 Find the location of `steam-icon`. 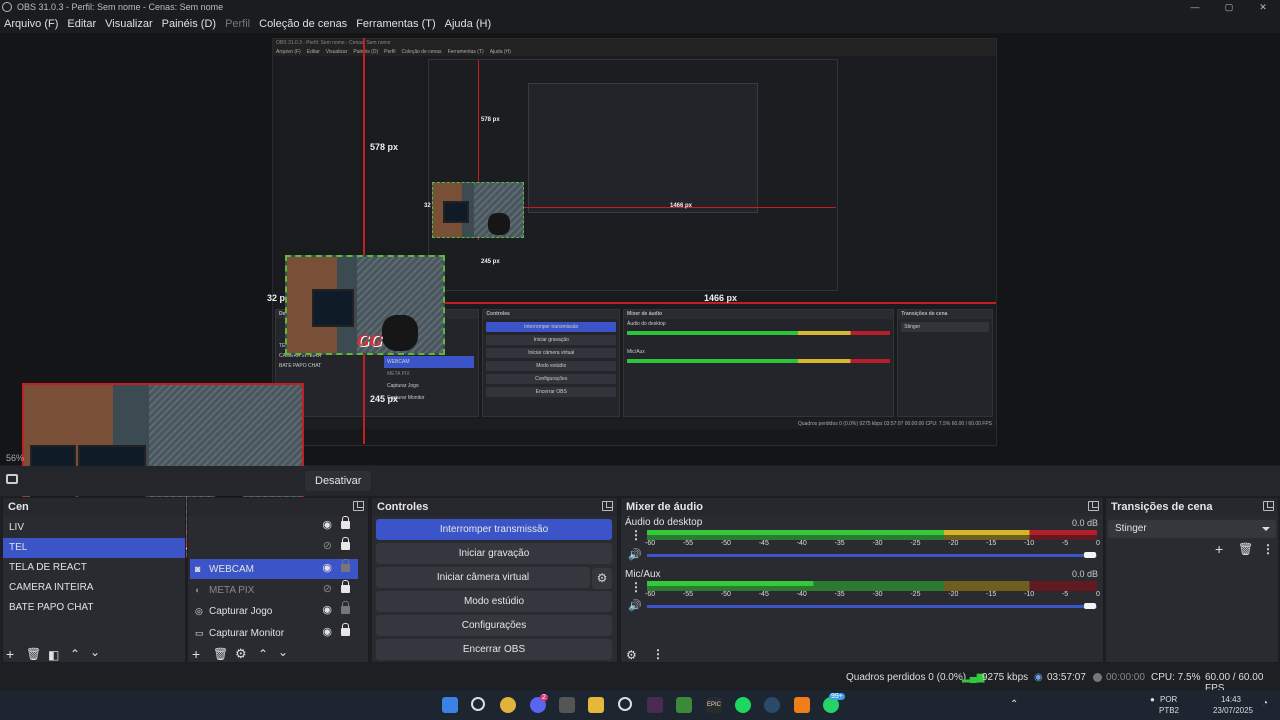

steam-icon is located at coordinates (772, 705).